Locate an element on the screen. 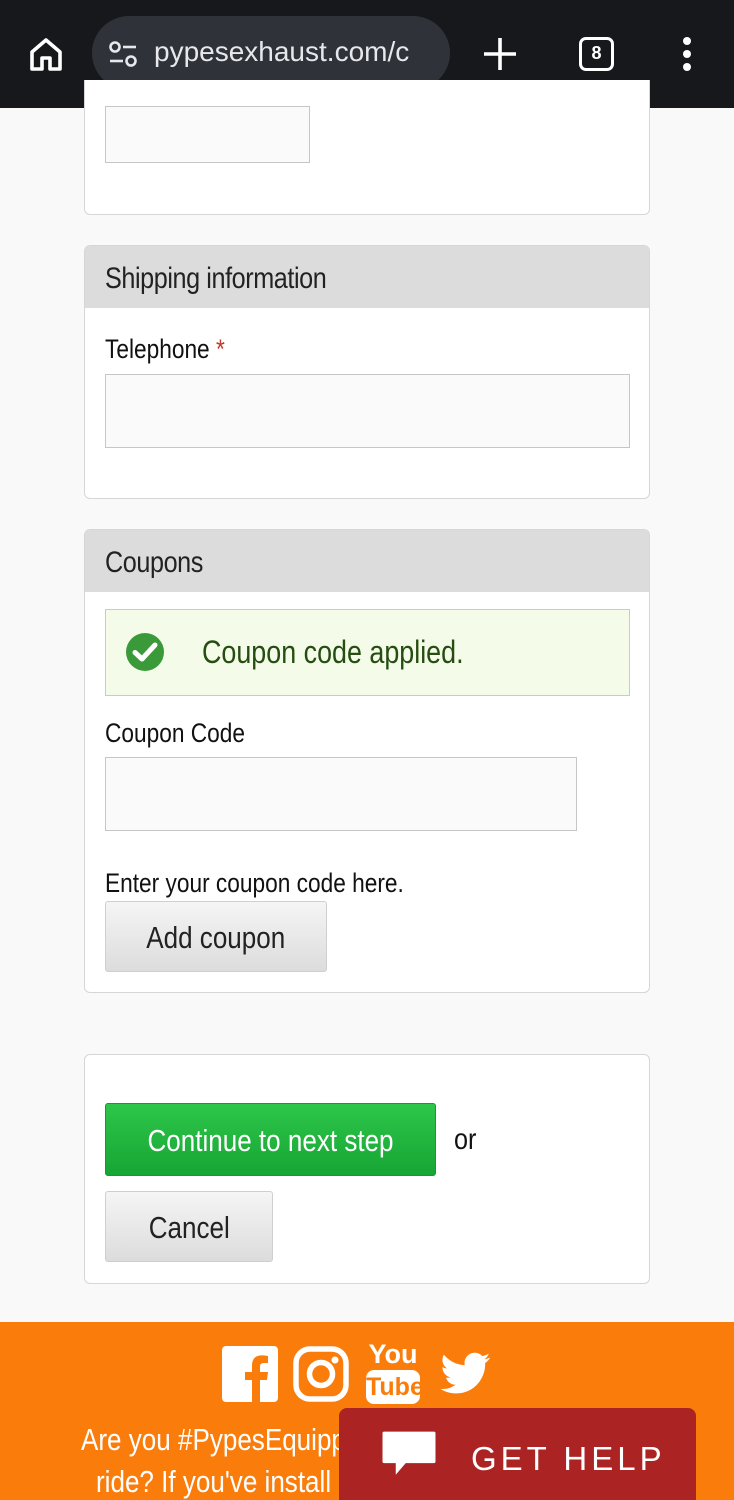 The width and height of the screenshot is (734, 1500). youtube-logo-you: You is located at coordinates (393, 1354).